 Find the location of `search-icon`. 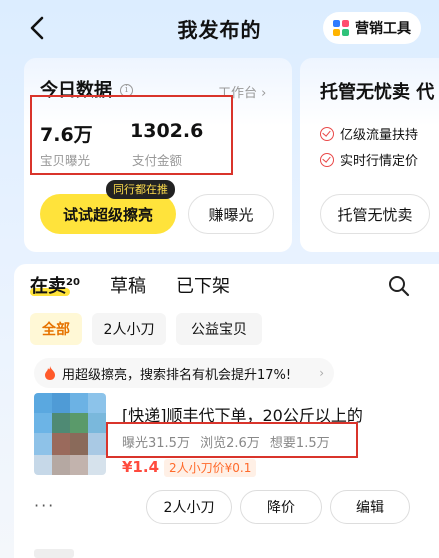

search-icon is located at coordinates (399, 286).